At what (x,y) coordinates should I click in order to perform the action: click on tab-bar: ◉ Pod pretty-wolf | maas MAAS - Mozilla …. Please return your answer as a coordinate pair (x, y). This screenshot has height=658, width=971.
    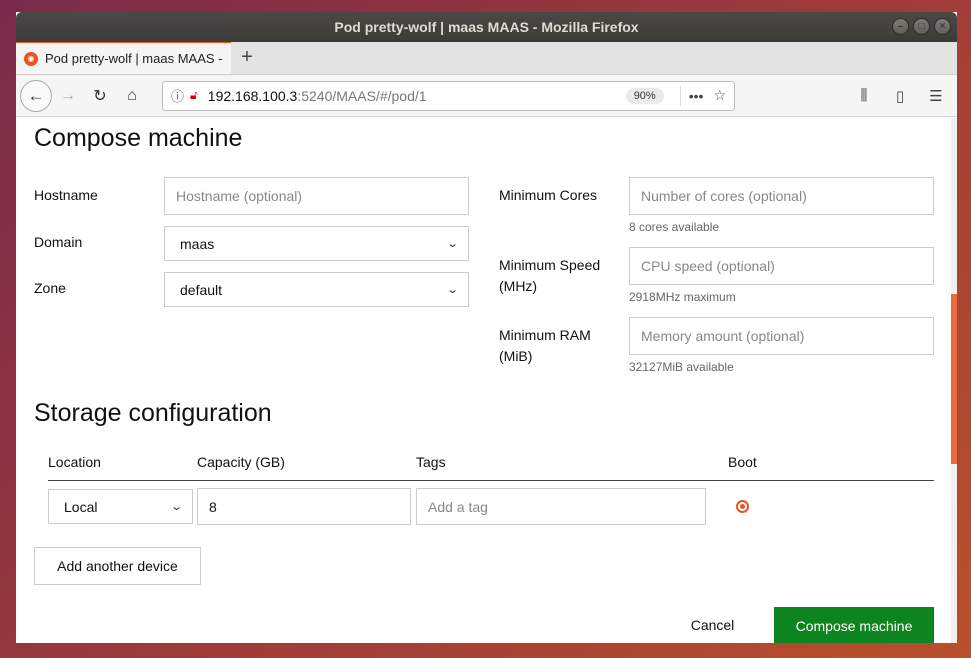
    Looking at the image, I should click on (486, 58).